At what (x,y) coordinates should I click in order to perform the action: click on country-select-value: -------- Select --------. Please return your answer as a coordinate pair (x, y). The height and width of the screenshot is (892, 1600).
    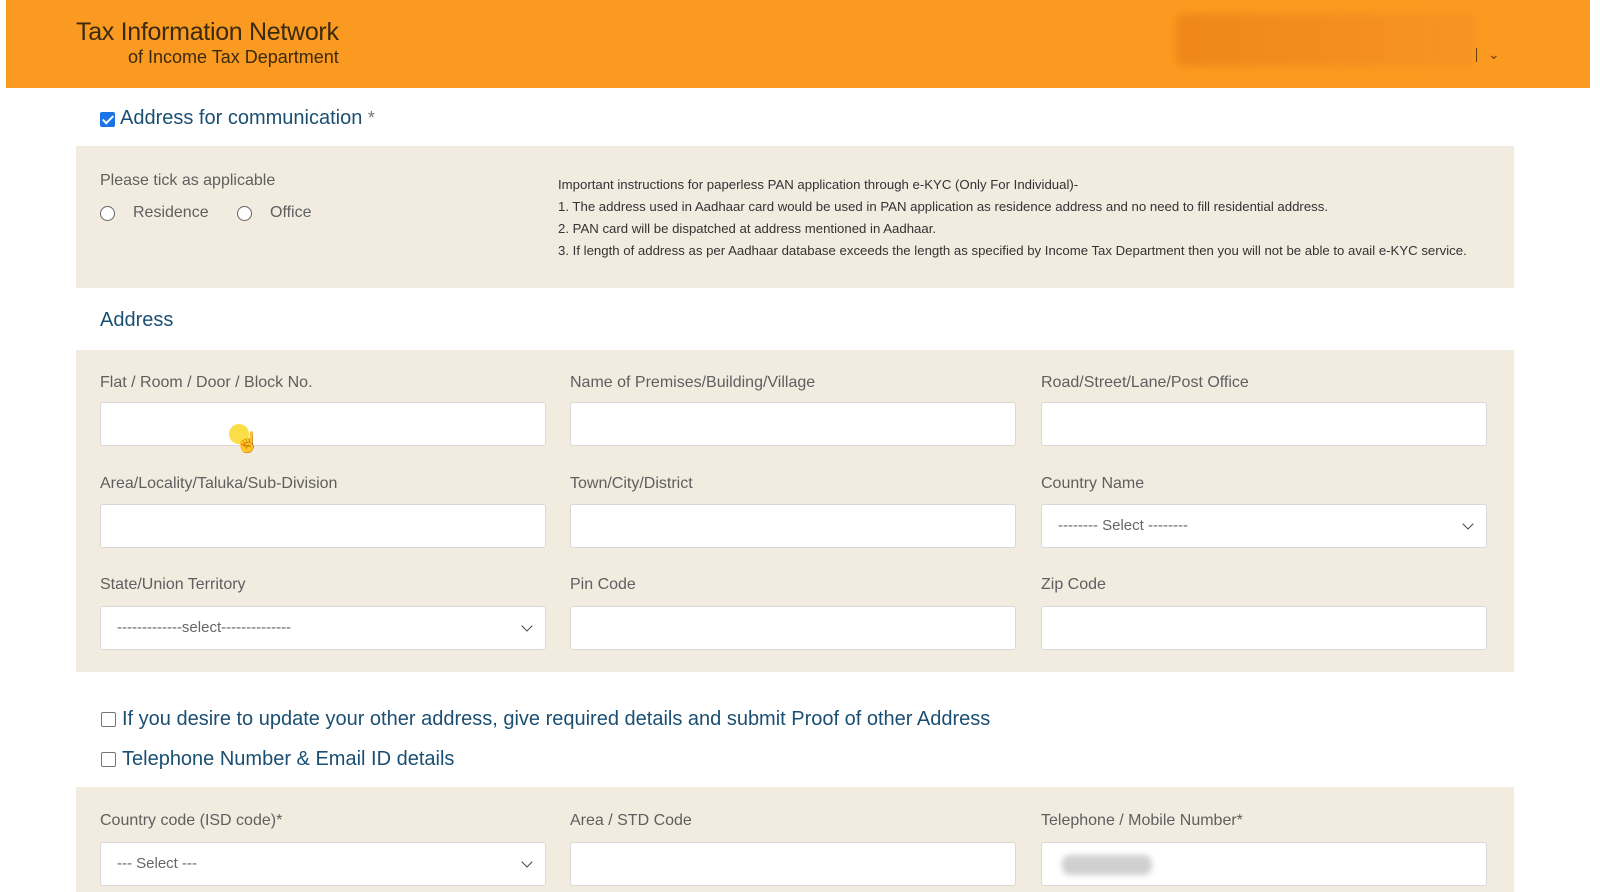
    Looking at the image, I should click on (1123, 525).